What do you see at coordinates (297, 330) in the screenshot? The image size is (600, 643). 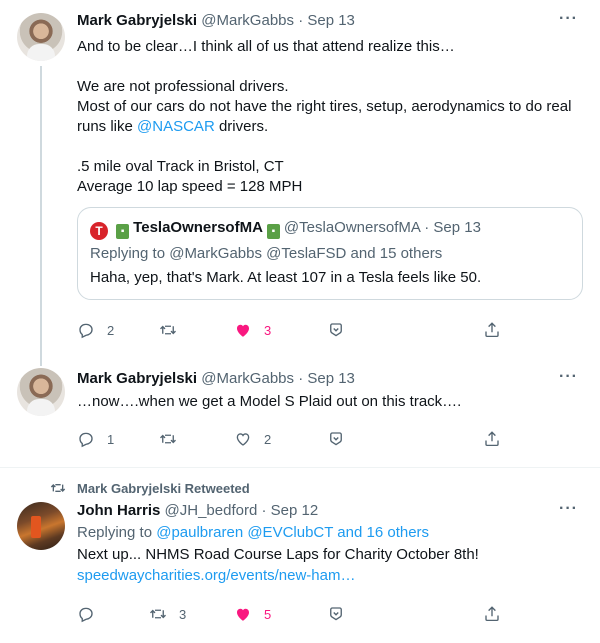 I see `tweet-actions: 2 3` at bounding box center [297, 330].